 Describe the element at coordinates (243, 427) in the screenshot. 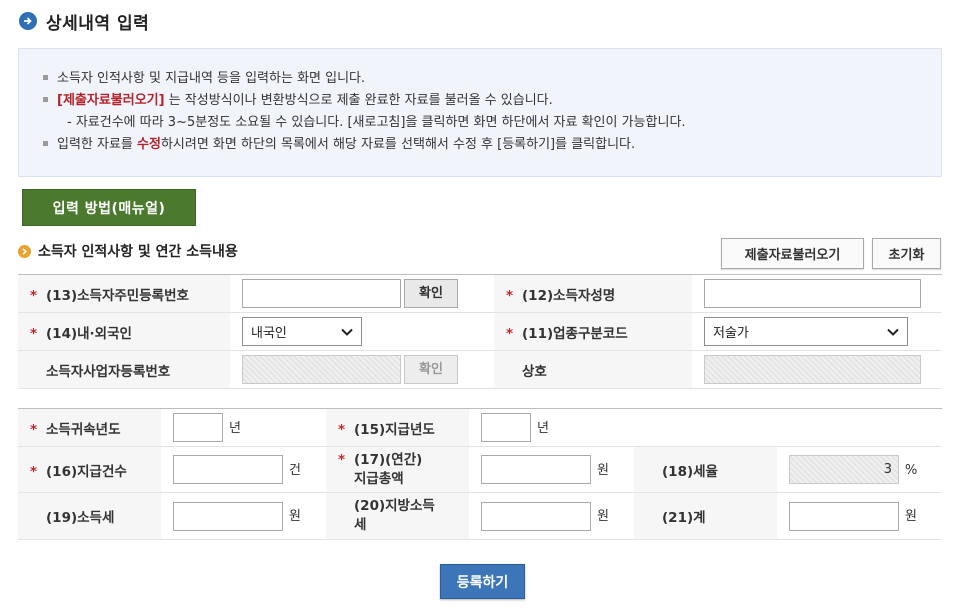

I see `belong-year-cell: 년` at that location.